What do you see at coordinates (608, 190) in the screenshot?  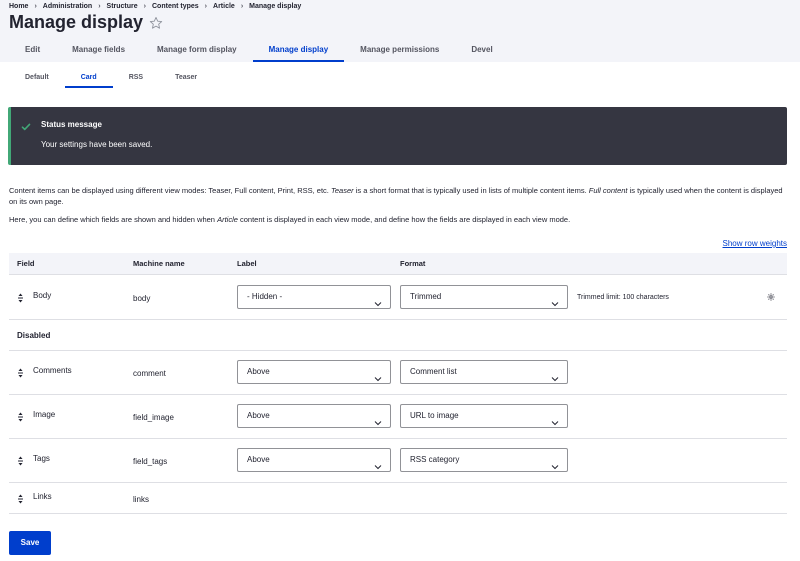 I see `intro-emphasis: Full content` at bounding box center [608, 190].